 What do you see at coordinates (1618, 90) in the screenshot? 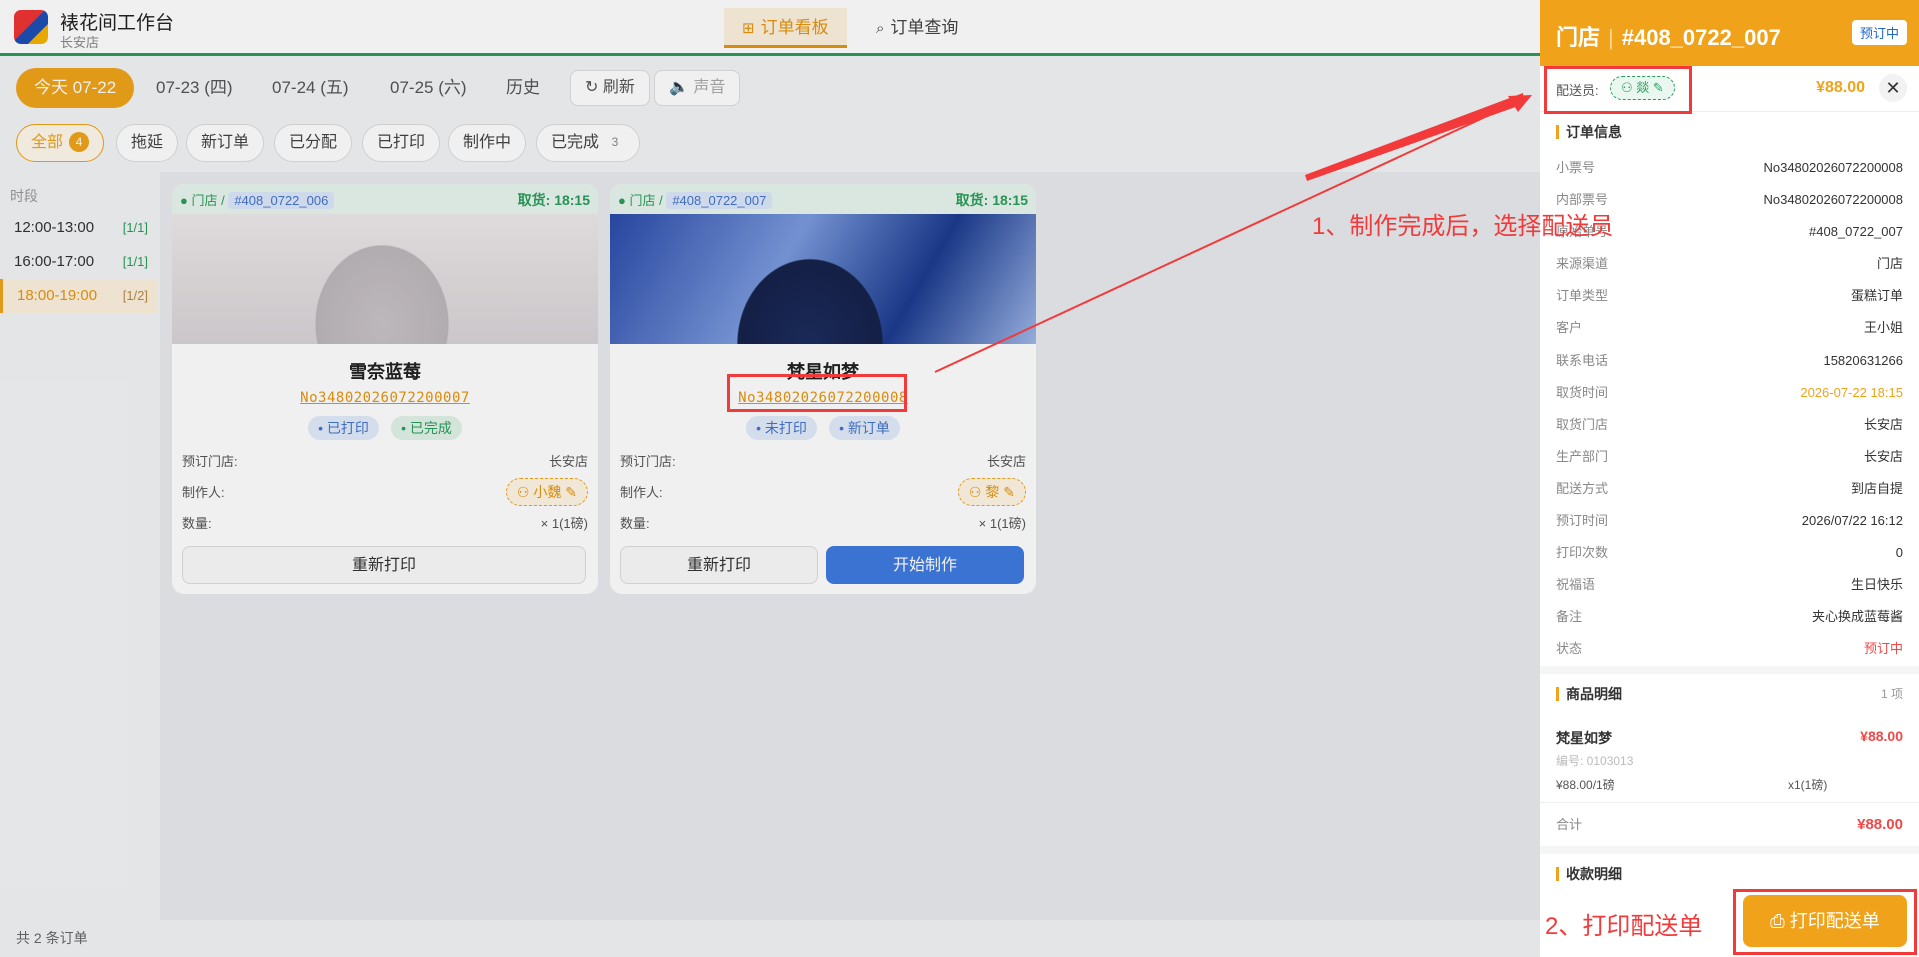
I see `courier-highlight-box` at bounding box center [1618, 90].